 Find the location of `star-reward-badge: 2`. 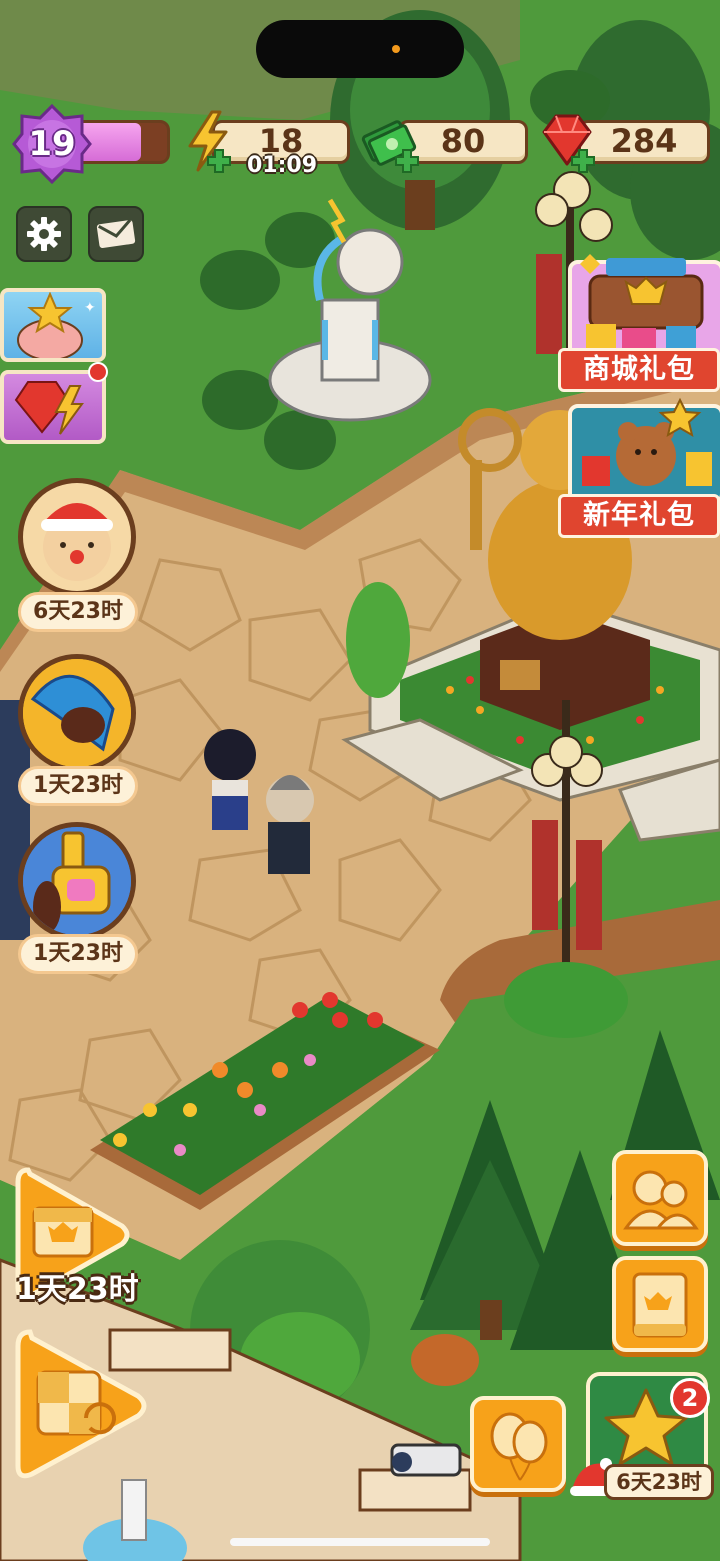

star-reward-badge: 2 is located at coordinates (690, 1398).